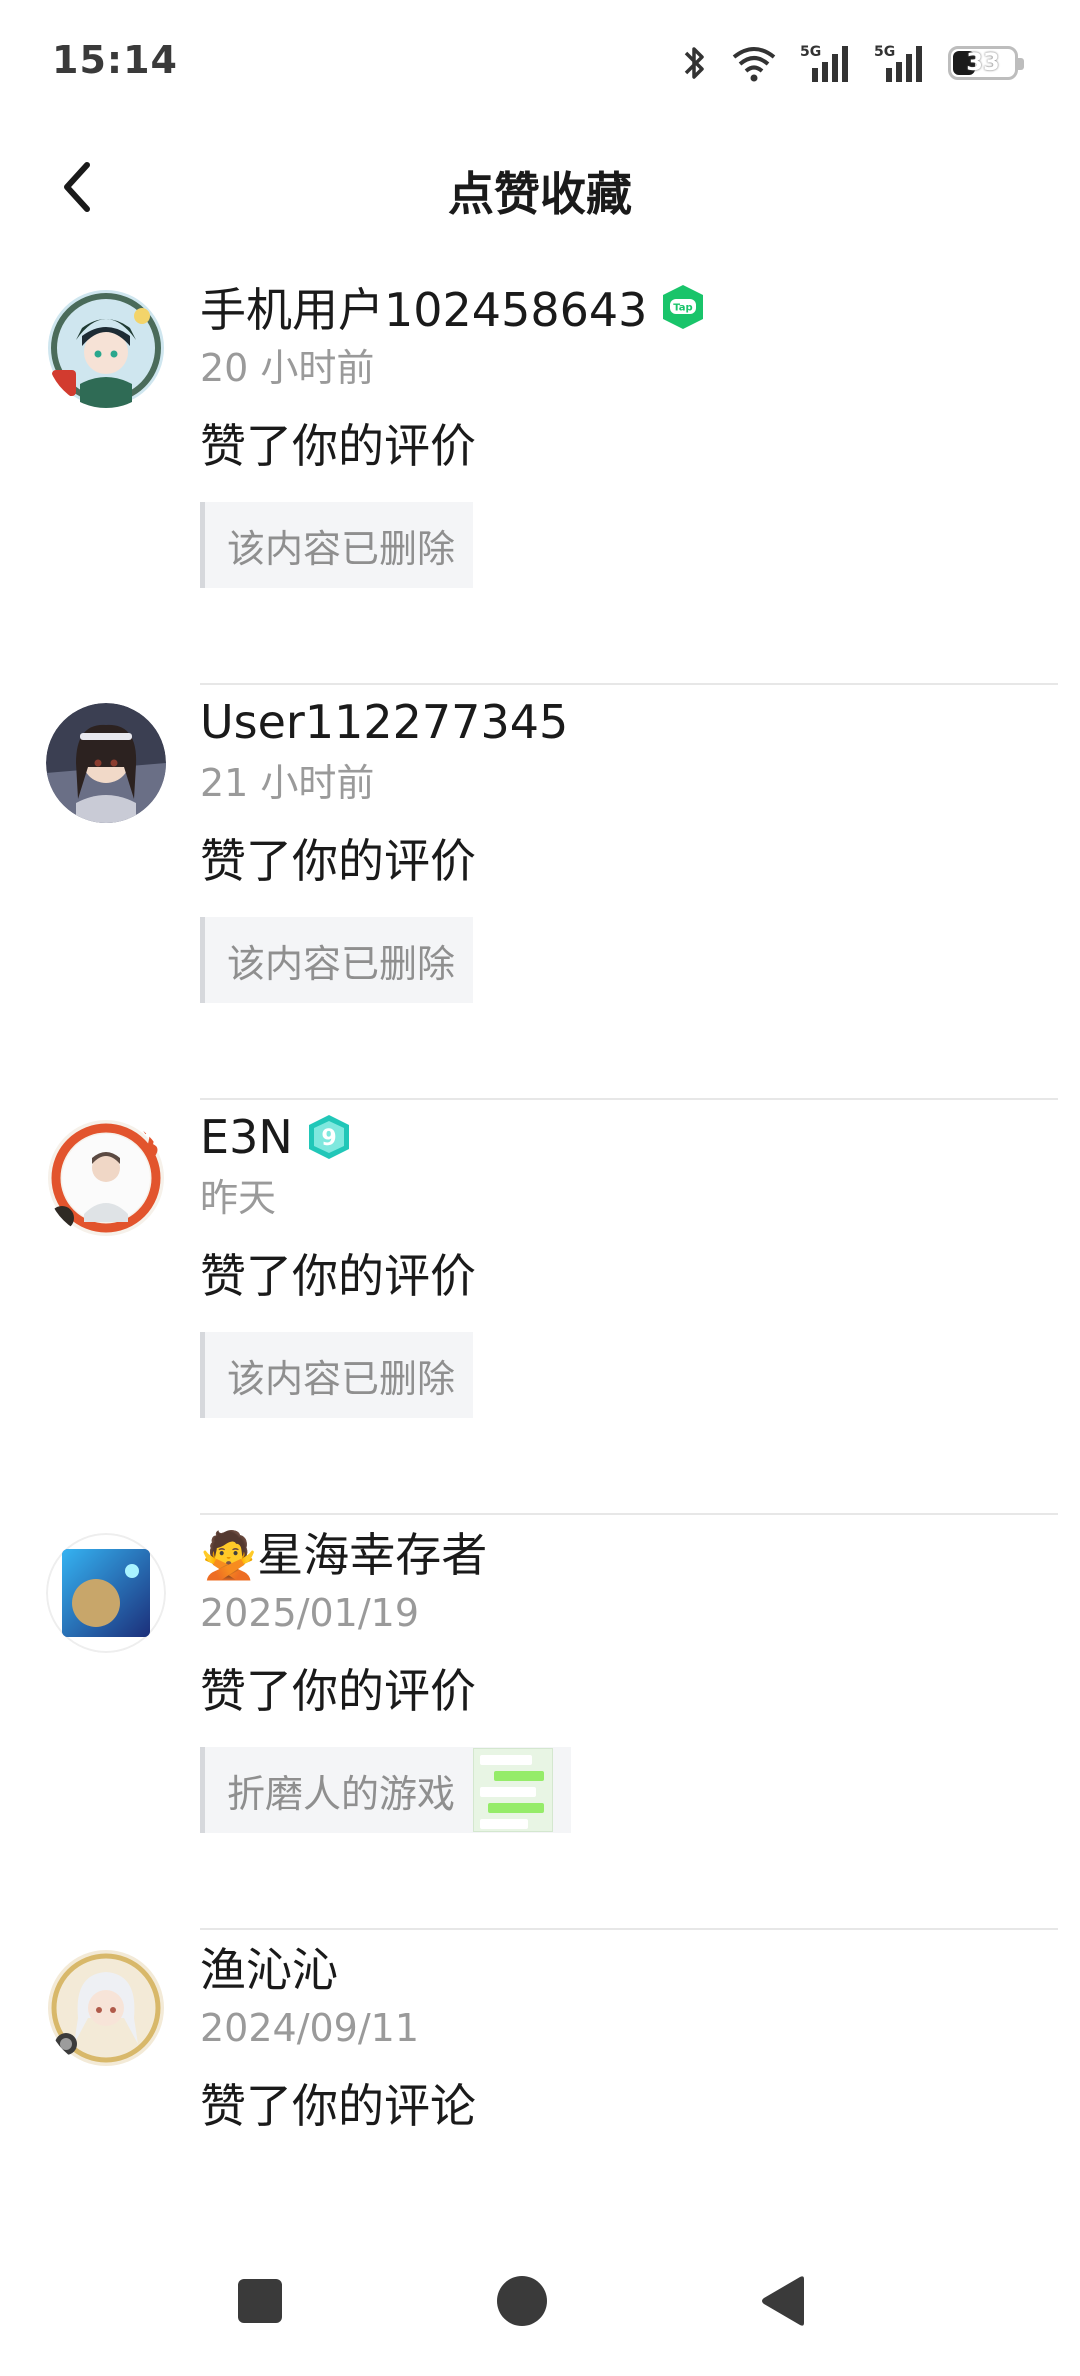  Describe the element at coordinates (900, 63) in the screenshot. I see `signal-5g-icon-2: 5G` at that location.